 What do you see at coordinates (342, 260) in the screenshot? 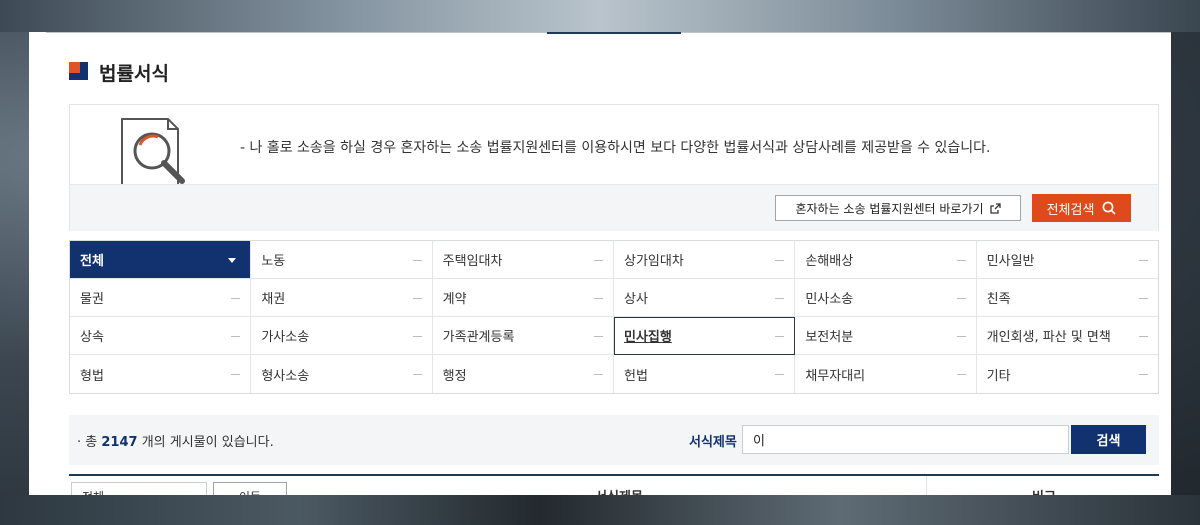
I see `category-노동: 노동` at bounding box center [342, 260].